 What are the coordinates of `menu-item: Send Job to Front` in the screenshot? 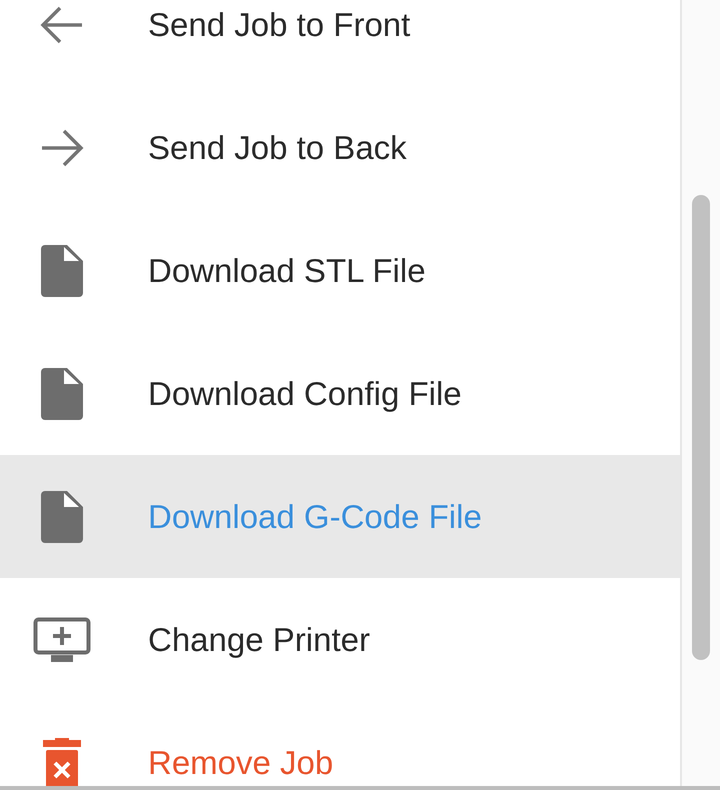 It's located at (340, 43).